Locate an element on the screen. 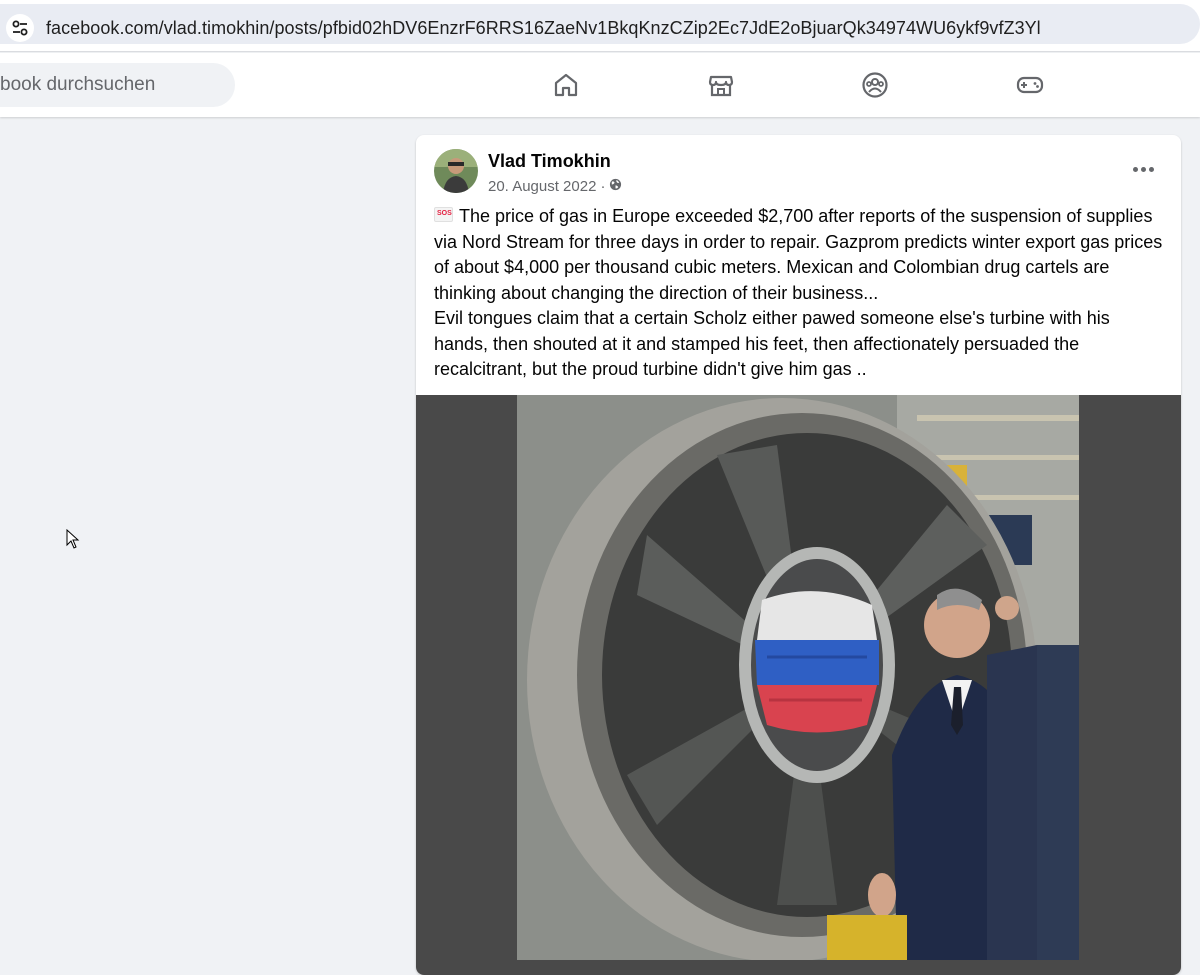 This screenshot has width=1200, height=975. more-options-button is located at coordinates (1143, 169).